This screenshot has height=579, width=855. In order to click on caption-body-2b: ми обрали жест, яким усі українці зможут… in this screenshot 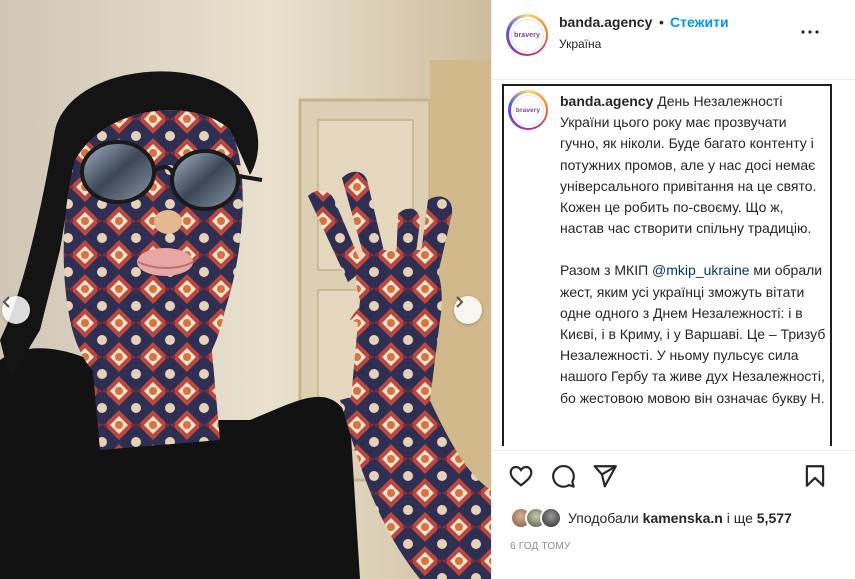, I will do `click(693, 334)`.